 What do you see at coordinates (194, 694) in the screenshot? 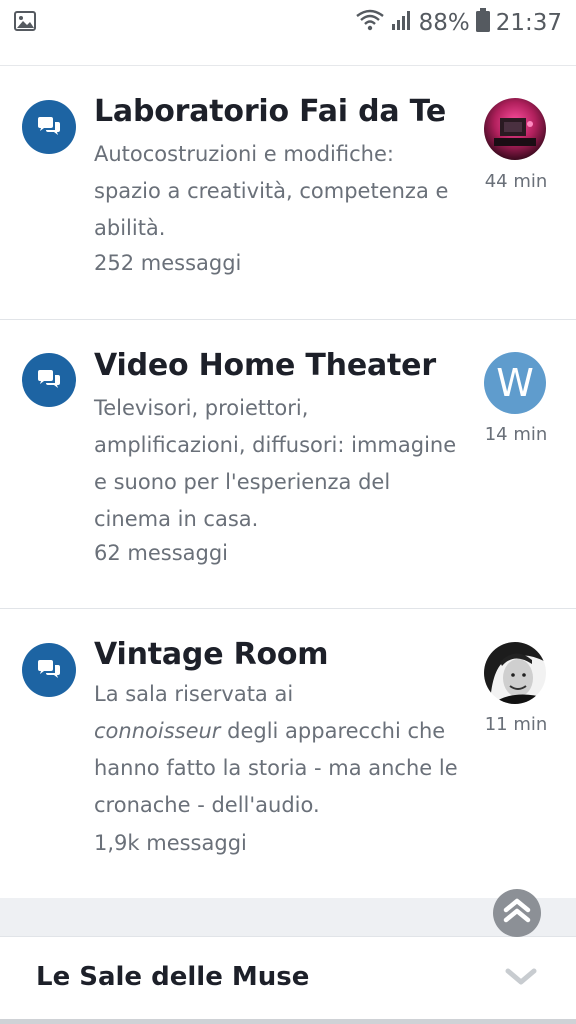
I see `description-text: La sala riservata ai` at bounding box center [194, 694].